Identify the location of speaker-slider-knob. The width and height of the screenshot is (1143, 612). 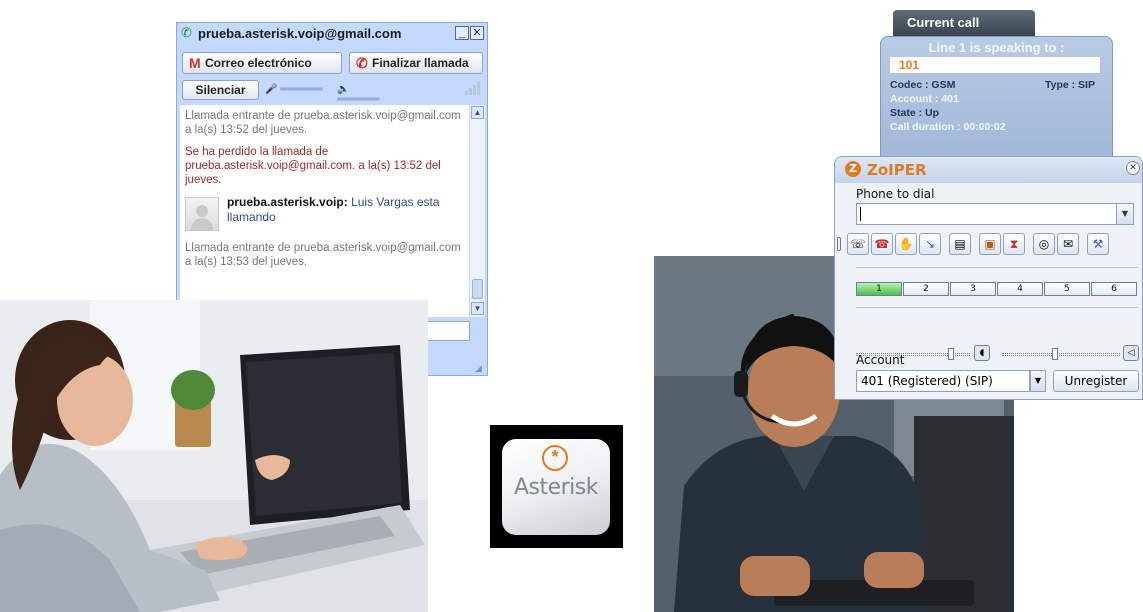
(1055, 354).